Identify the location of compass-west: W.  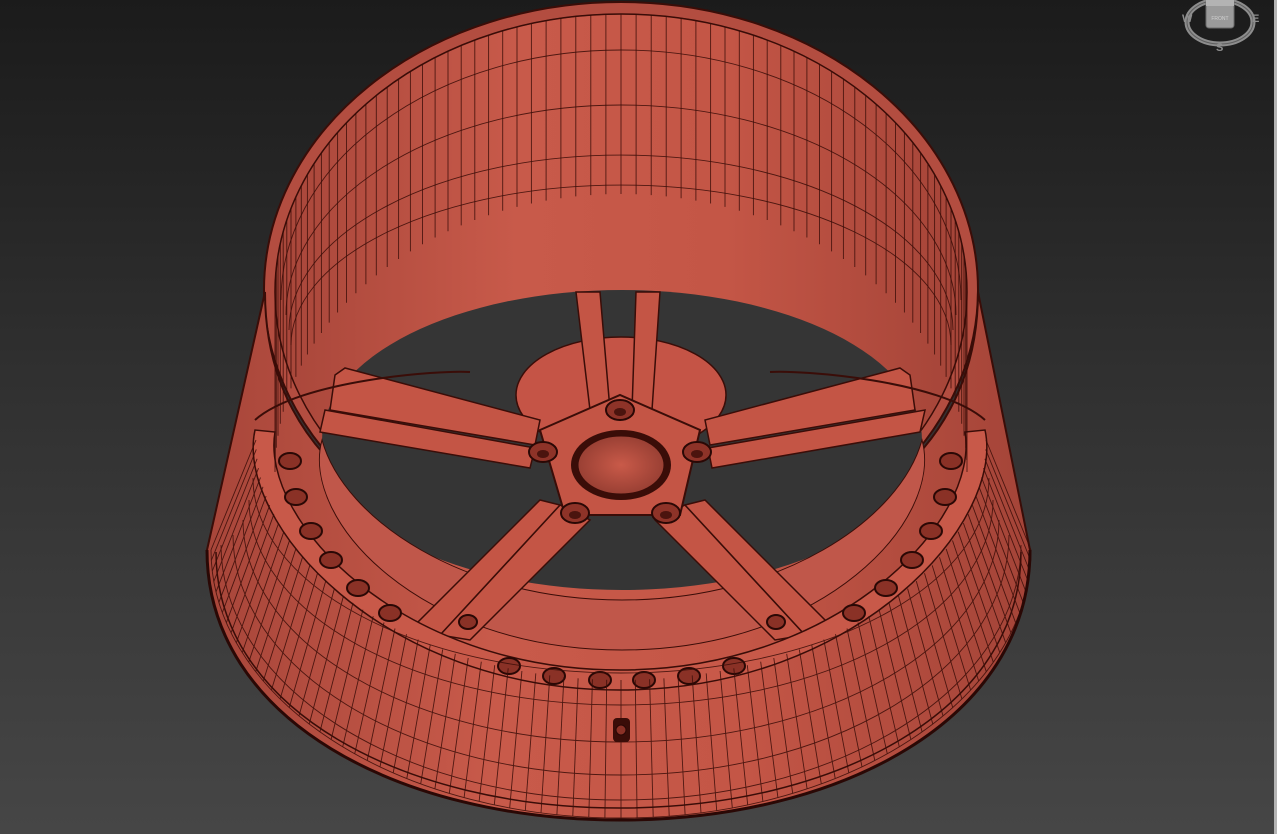
(1187, 19).